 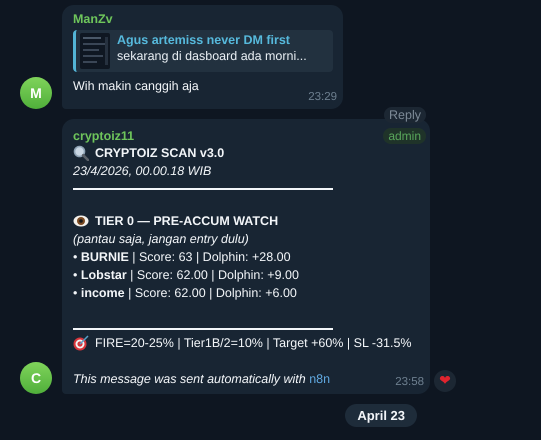 What do you see at coordinates (185, 293) in the screenshot?
I see `message-text: • income | Score: 62.00 | Dolphin: +6.00` at bounding box center [185, 293].